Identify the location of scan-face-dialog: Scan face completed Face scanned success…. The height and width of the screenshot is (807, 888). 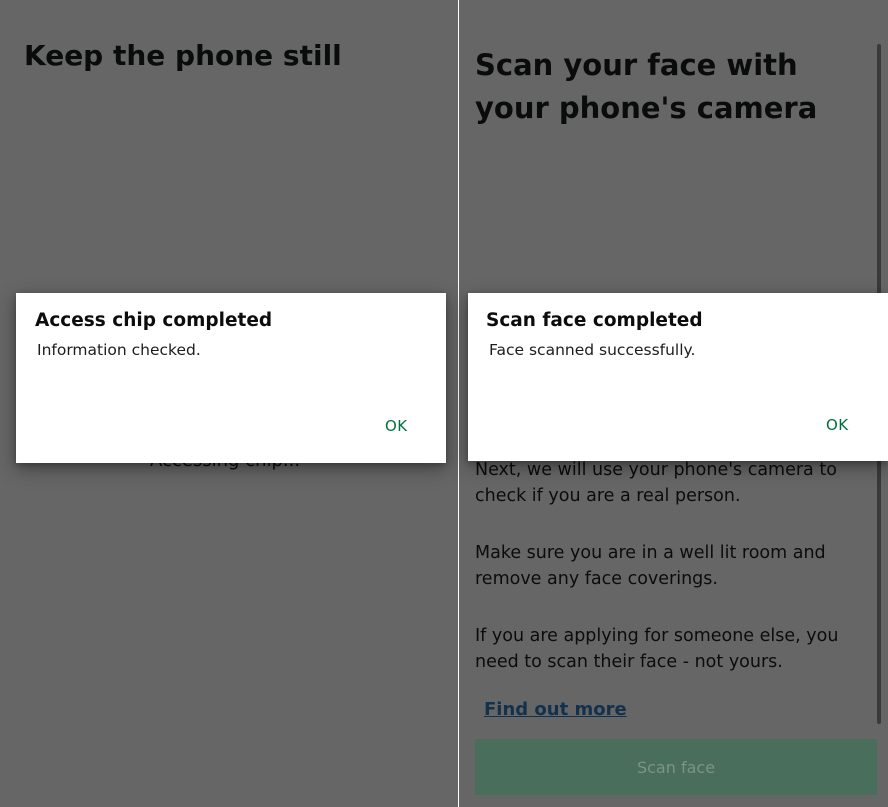
(678, 377).